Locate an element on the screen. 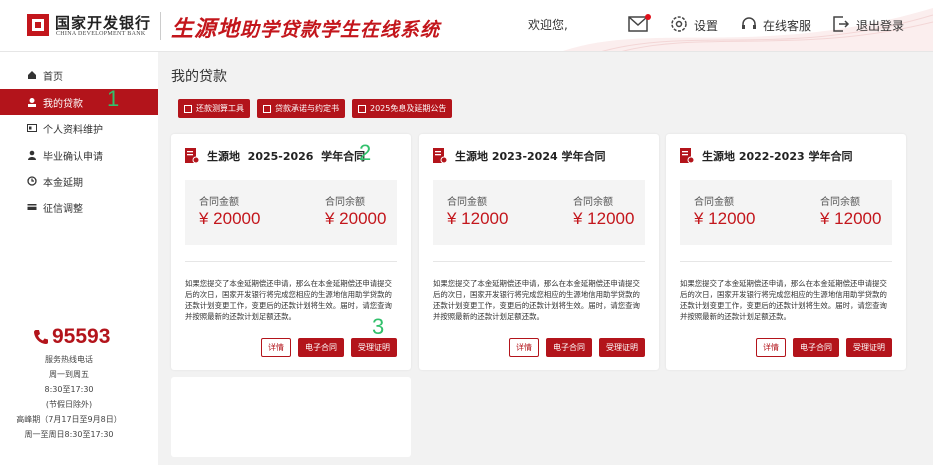  logo-name-en: CHINA DEVELOPMENT BANK is located at coordinates (101, 34).